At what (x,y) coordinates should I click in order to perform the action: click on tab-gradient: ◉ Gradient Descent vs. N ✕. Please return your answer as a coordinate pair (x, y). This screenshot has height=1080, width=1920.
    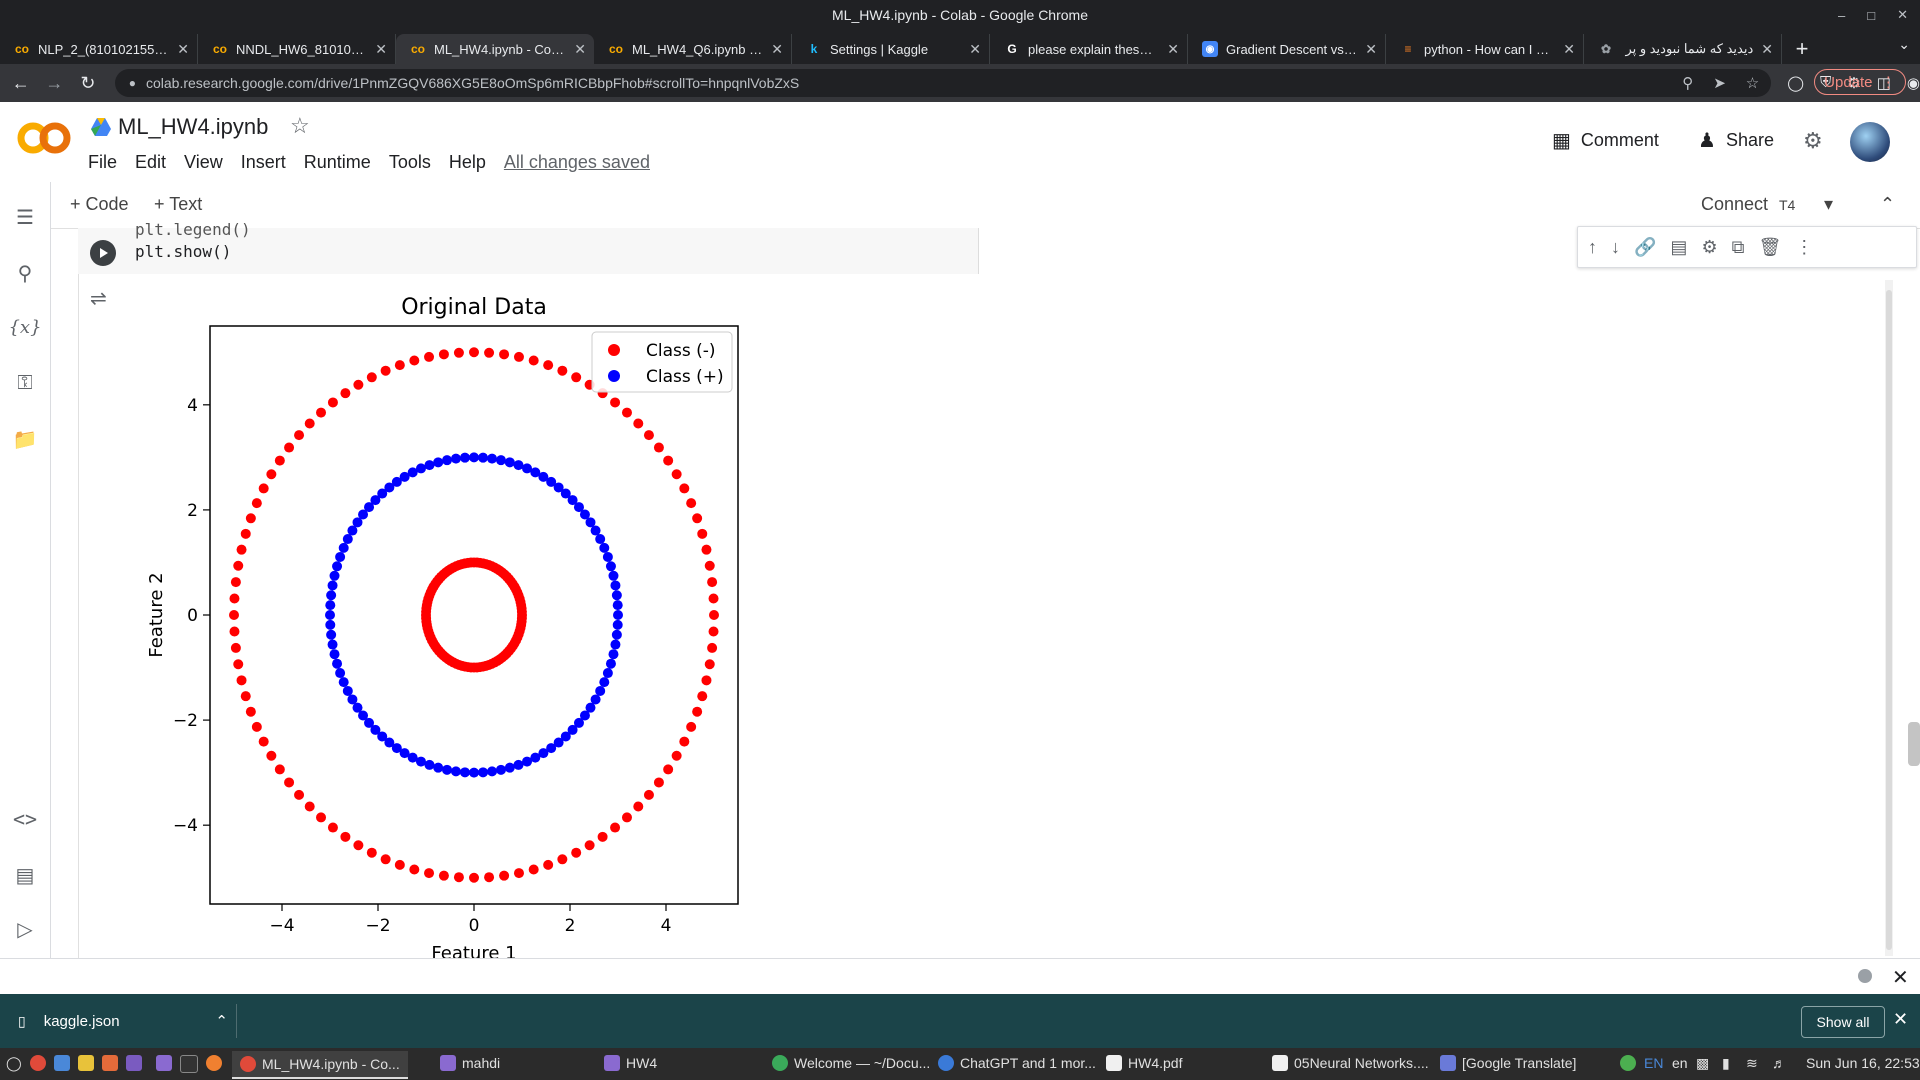
    Looking at the image, I should click on (1287, 49).